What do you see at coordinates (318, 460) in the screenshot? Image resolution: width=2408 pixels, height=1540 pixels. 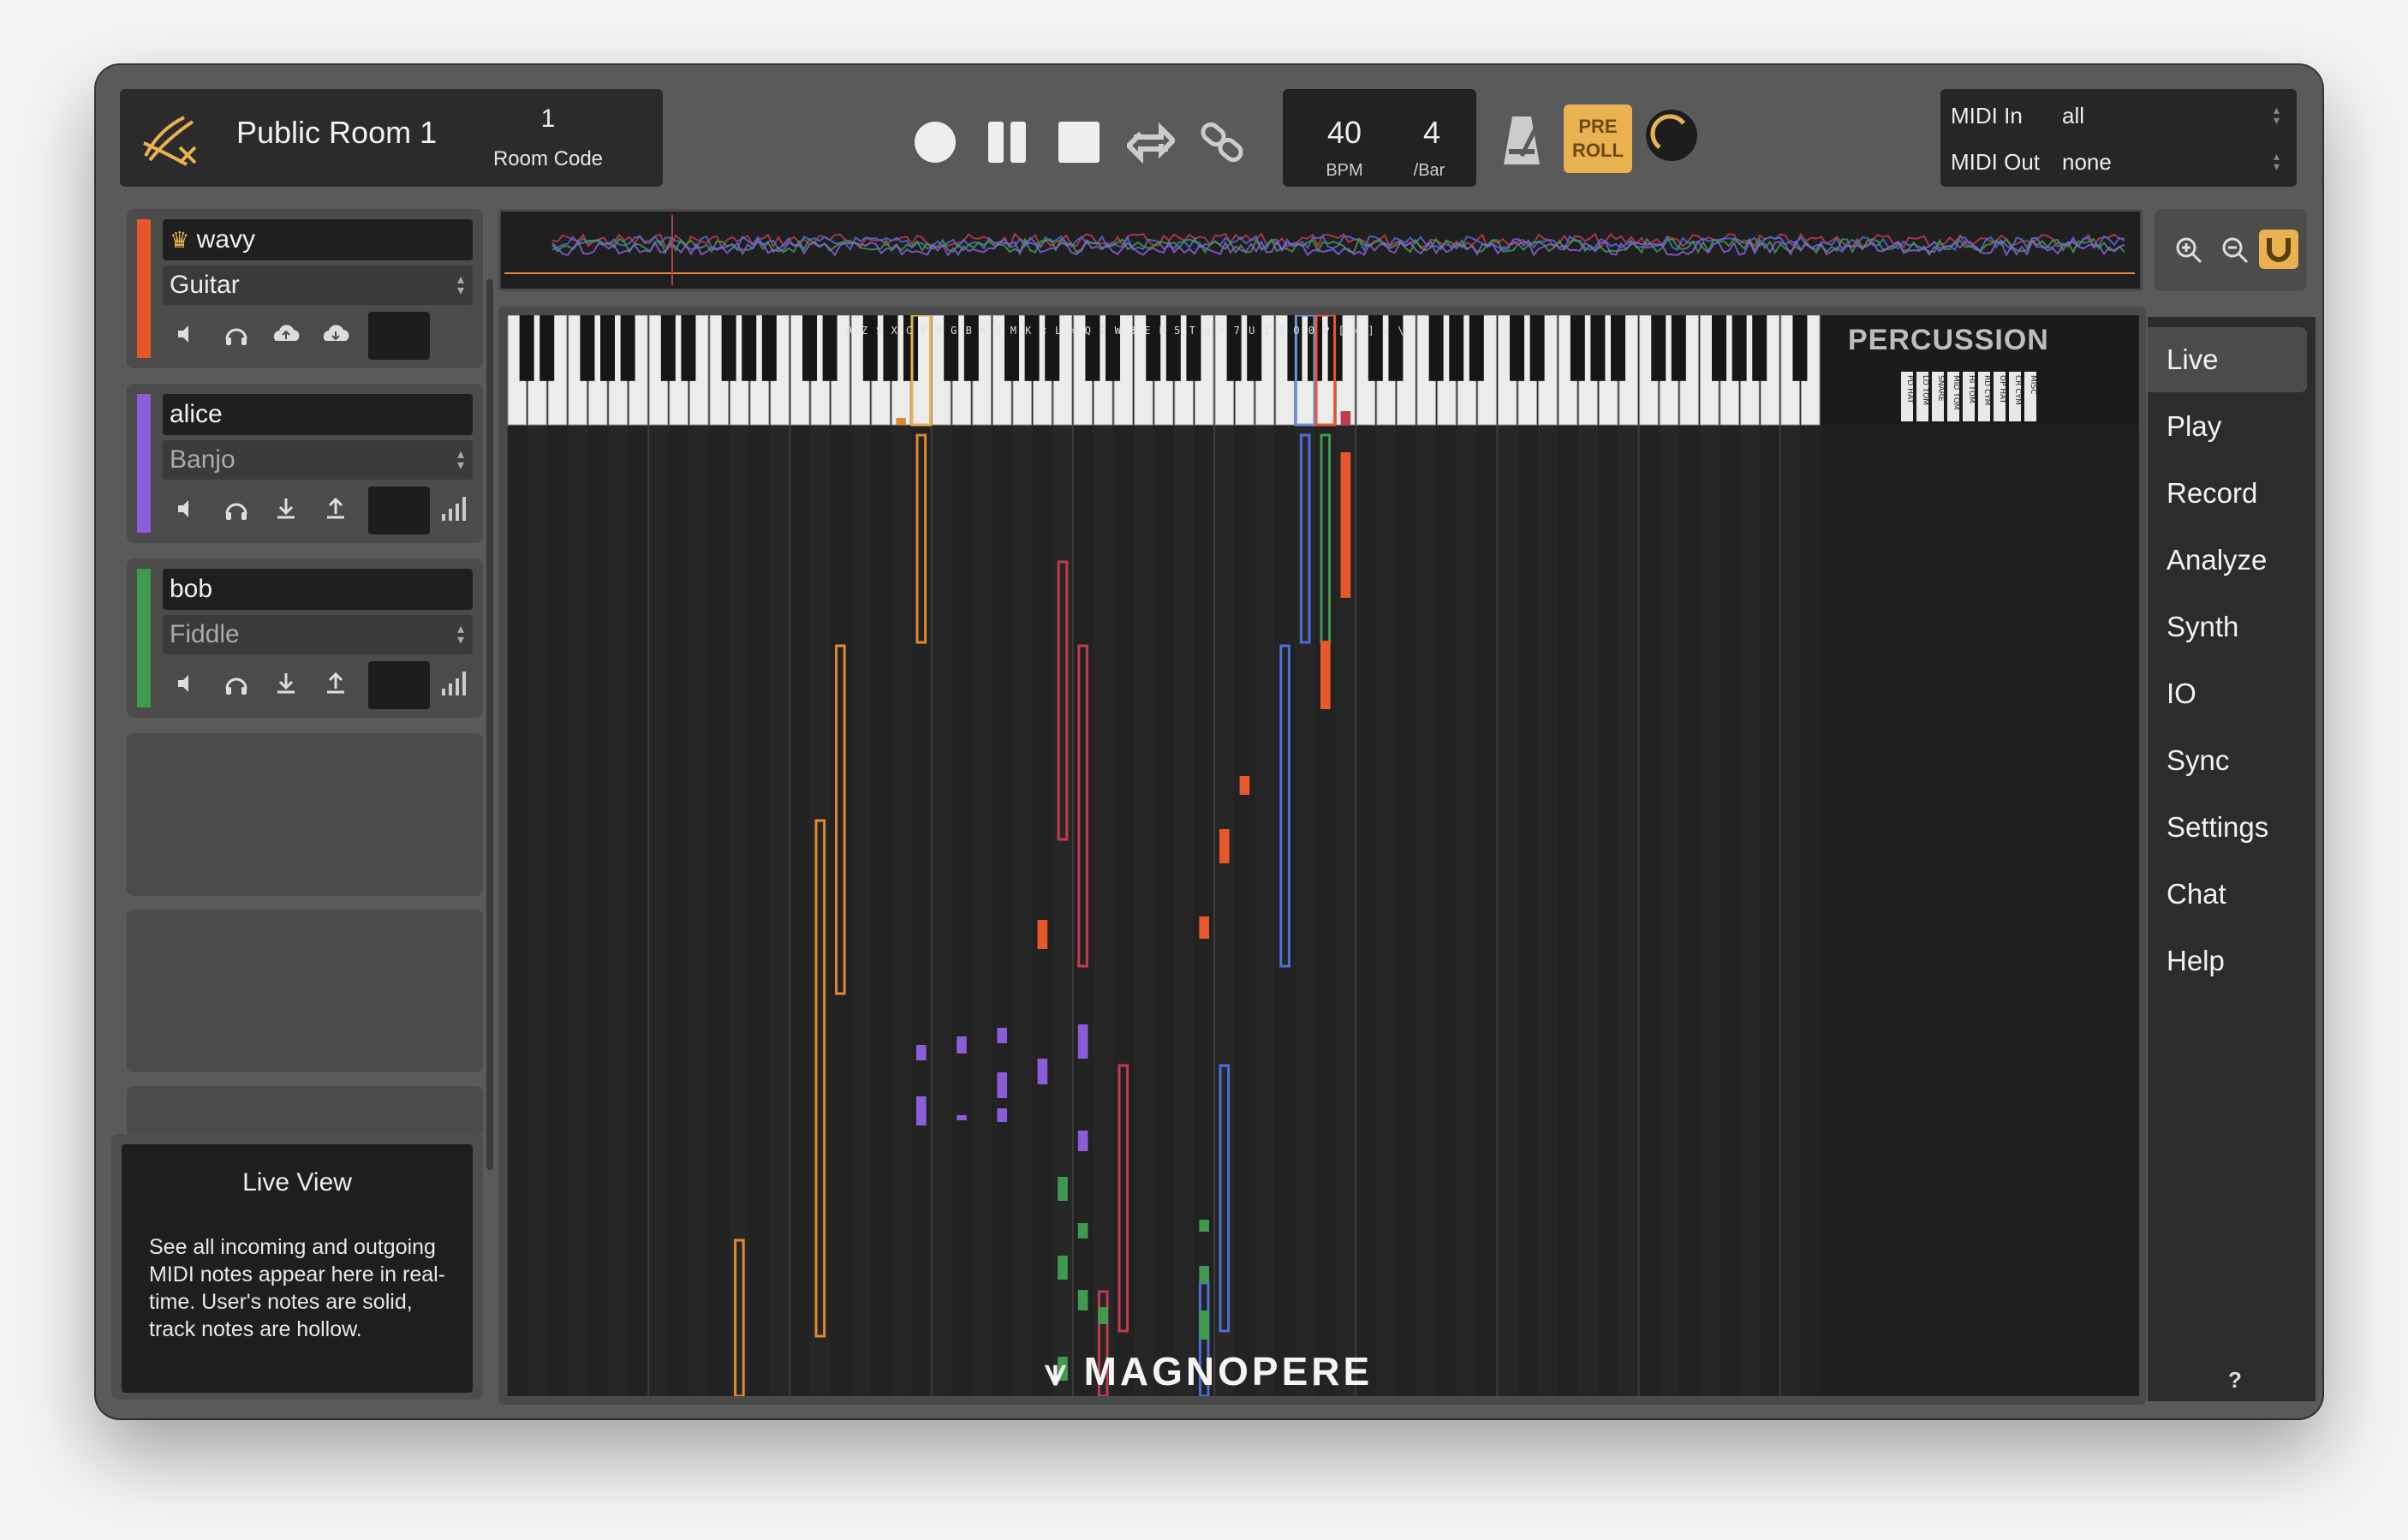 I see `instrument-select: Banjo ▴ ▾` at bounding box center [318, 460].